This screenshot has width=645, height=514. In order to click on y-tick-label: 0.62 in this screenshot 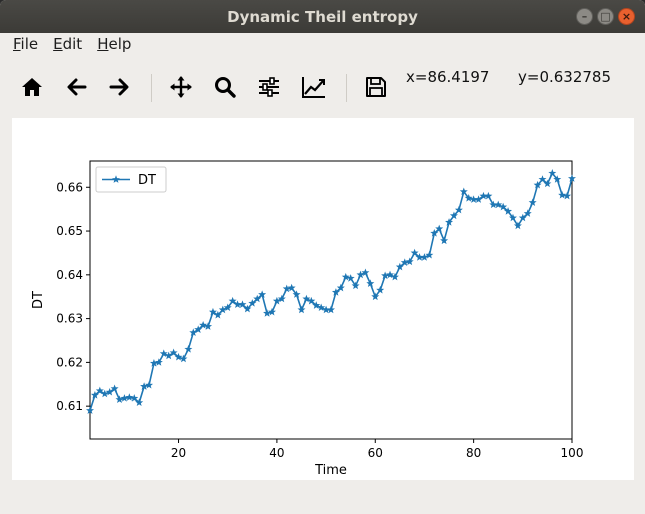, I will do `click(69, 362)`.